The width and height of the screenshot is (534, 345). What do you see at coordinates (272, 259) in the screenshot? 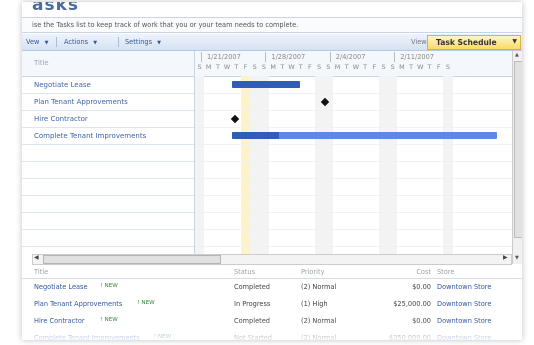
I see `horizontal-scrollbar: ◀ ▶` at bounding box center [272, 259].